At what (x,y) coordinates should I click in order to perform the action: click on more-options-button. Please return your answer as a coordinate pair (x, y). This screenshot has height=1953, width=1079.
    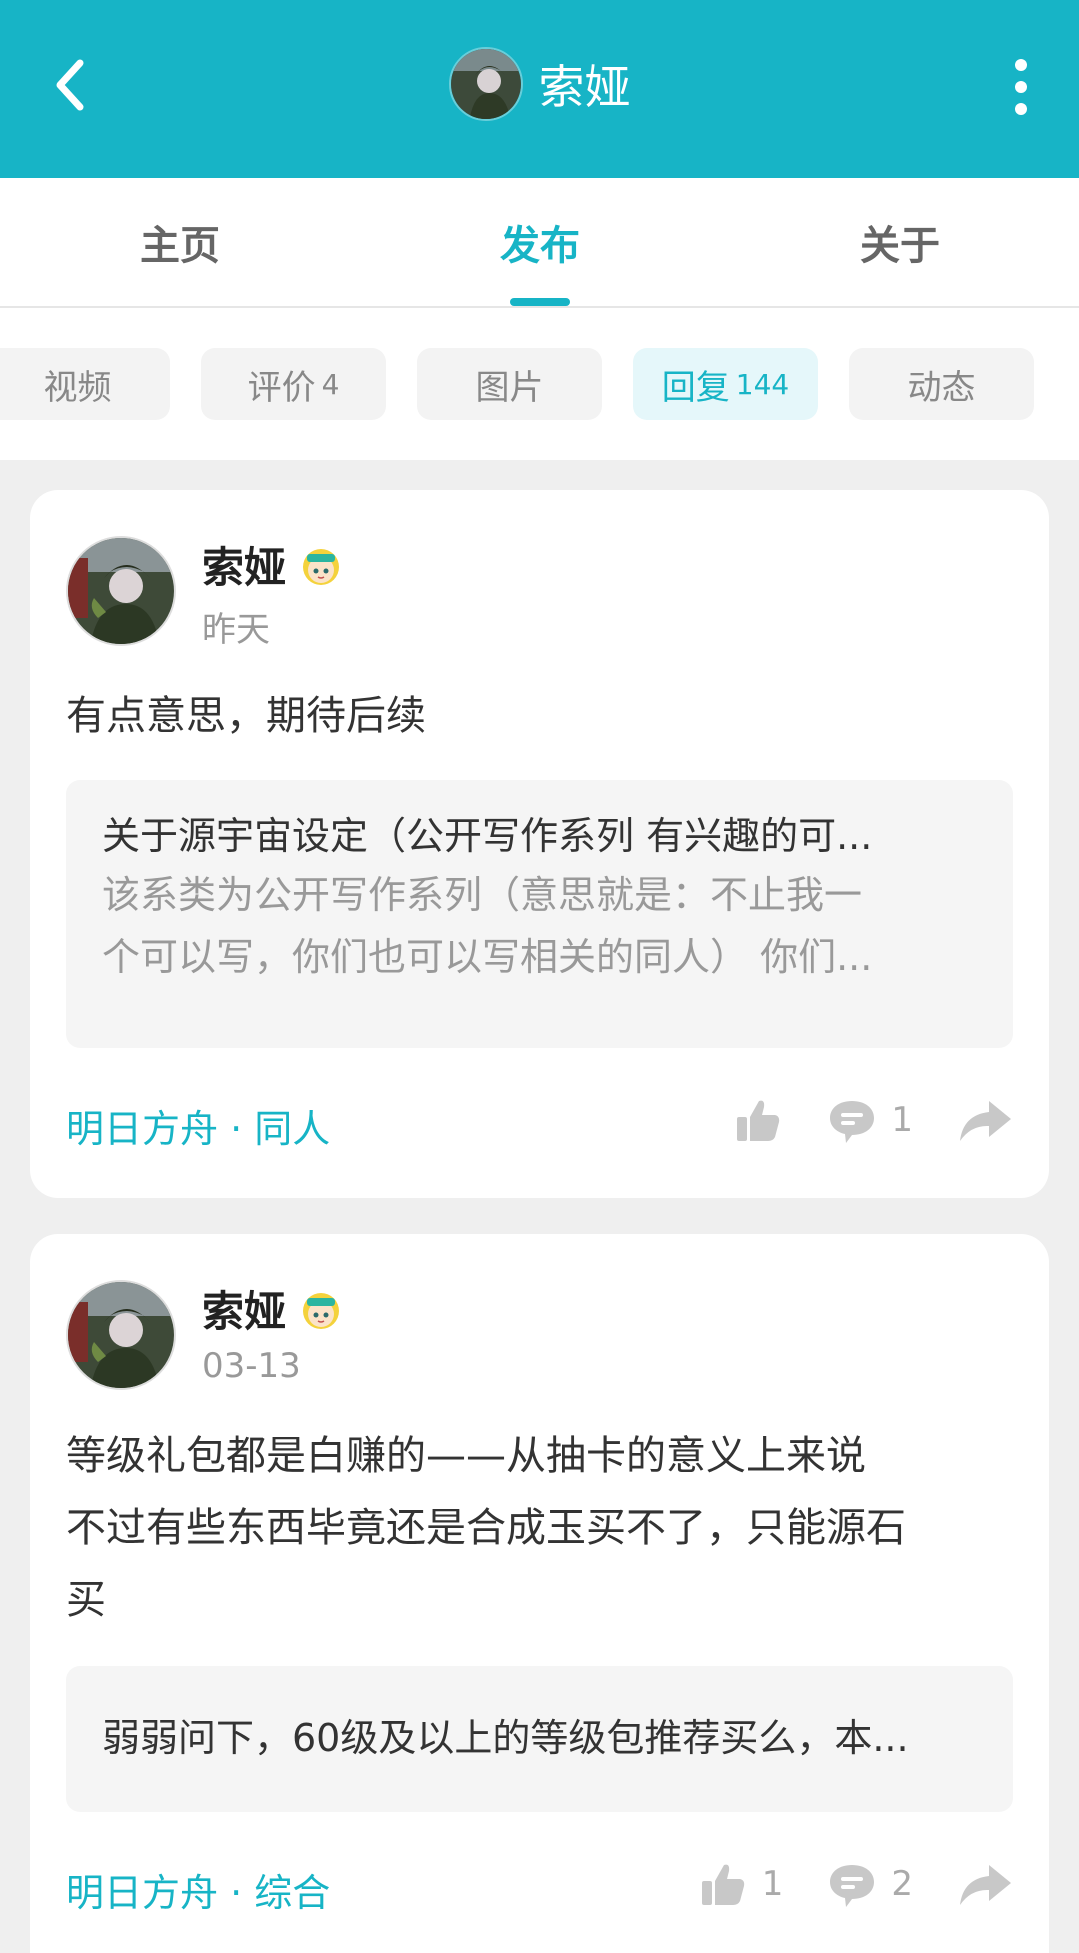
    Looking at the image, I should click on (1021, 87).